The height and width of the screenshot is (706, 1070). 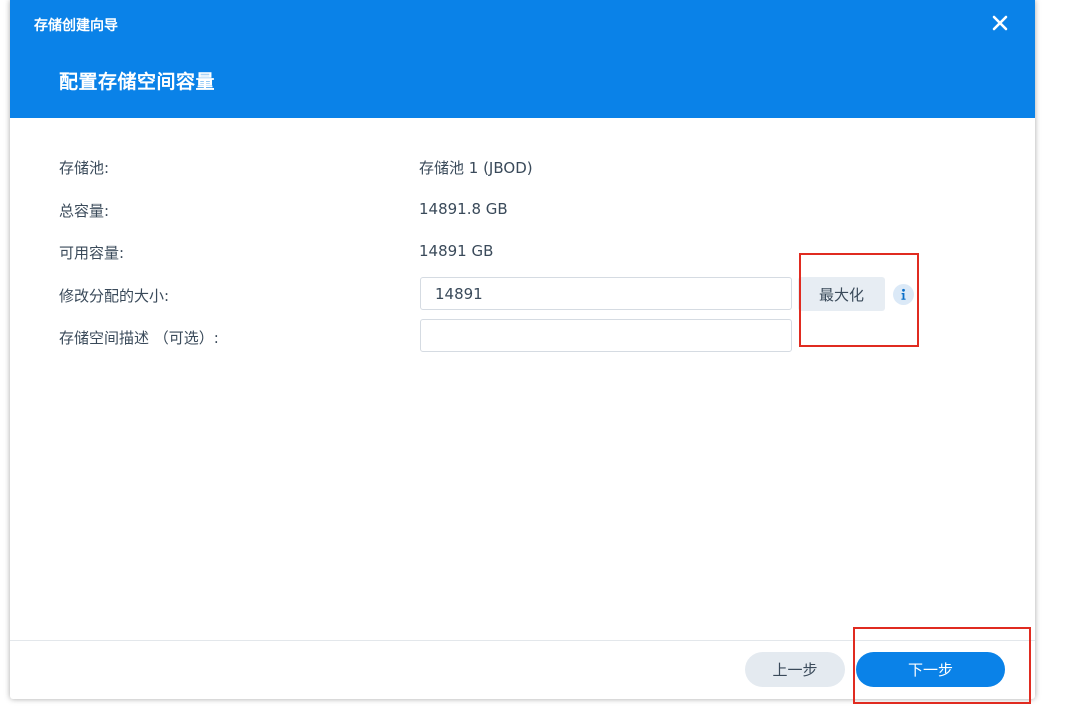 What do you see at coordinates (84, 168) in the screenshot?
I see `storage-pool-label: 存储池:` at bounding box center [84, 168].